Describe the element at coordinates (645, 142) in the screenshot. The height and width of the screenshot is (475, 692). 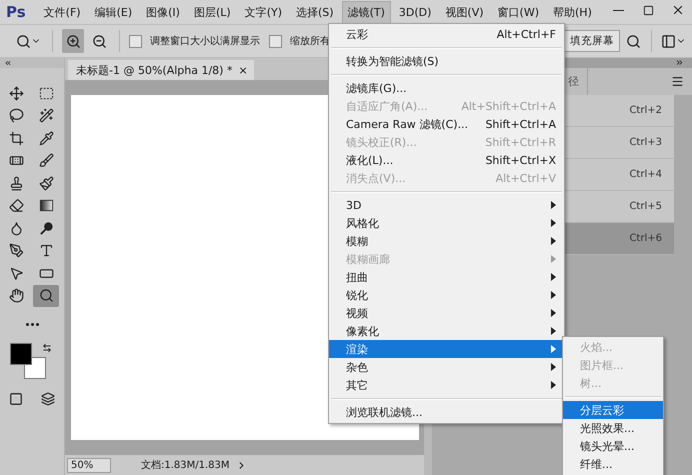
I see `shortcut-label: Ctrl+3` at that location.